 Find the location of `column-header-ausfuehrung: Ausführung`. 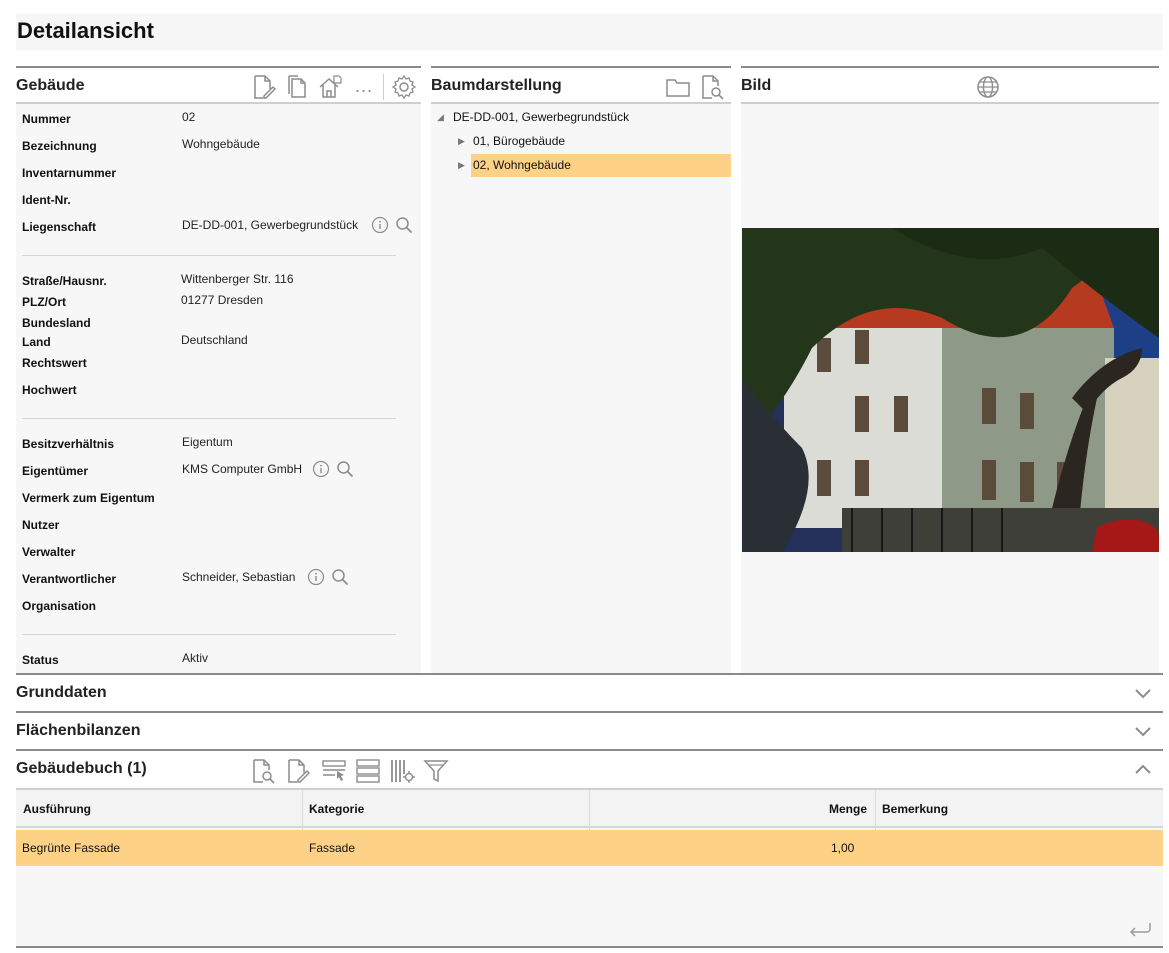

column-header-ausfuehrung: Ausführung is located at coordinates (57, 809).